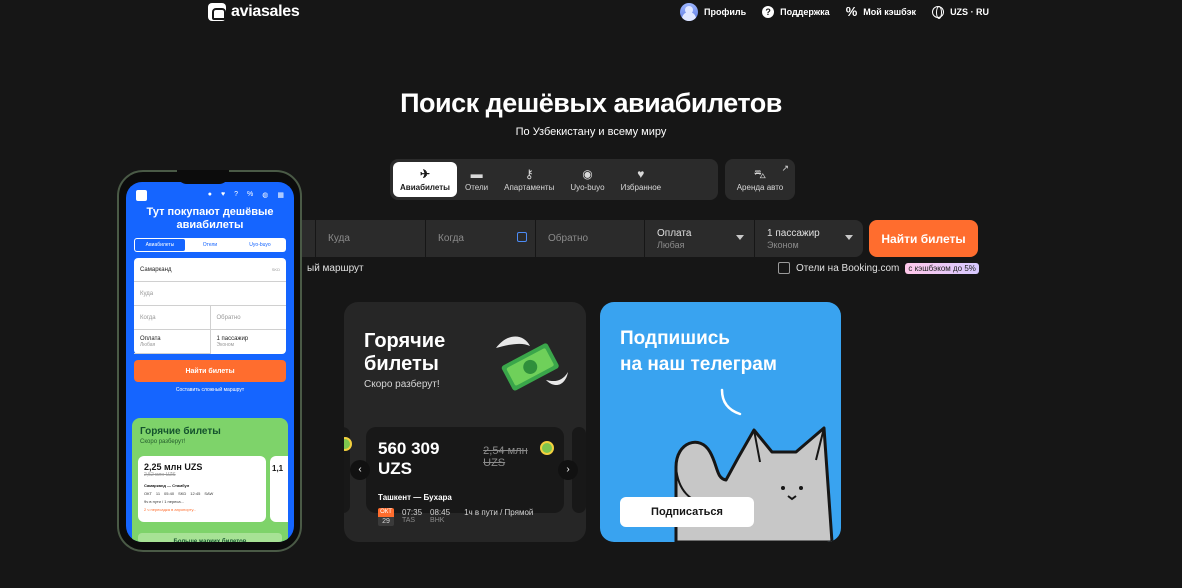 The height and width of the screenshot is (588, 1182). Describe the element at coordinates (386, 512) in the screenshot. I see `ticket-month: ОКТ` at that location.